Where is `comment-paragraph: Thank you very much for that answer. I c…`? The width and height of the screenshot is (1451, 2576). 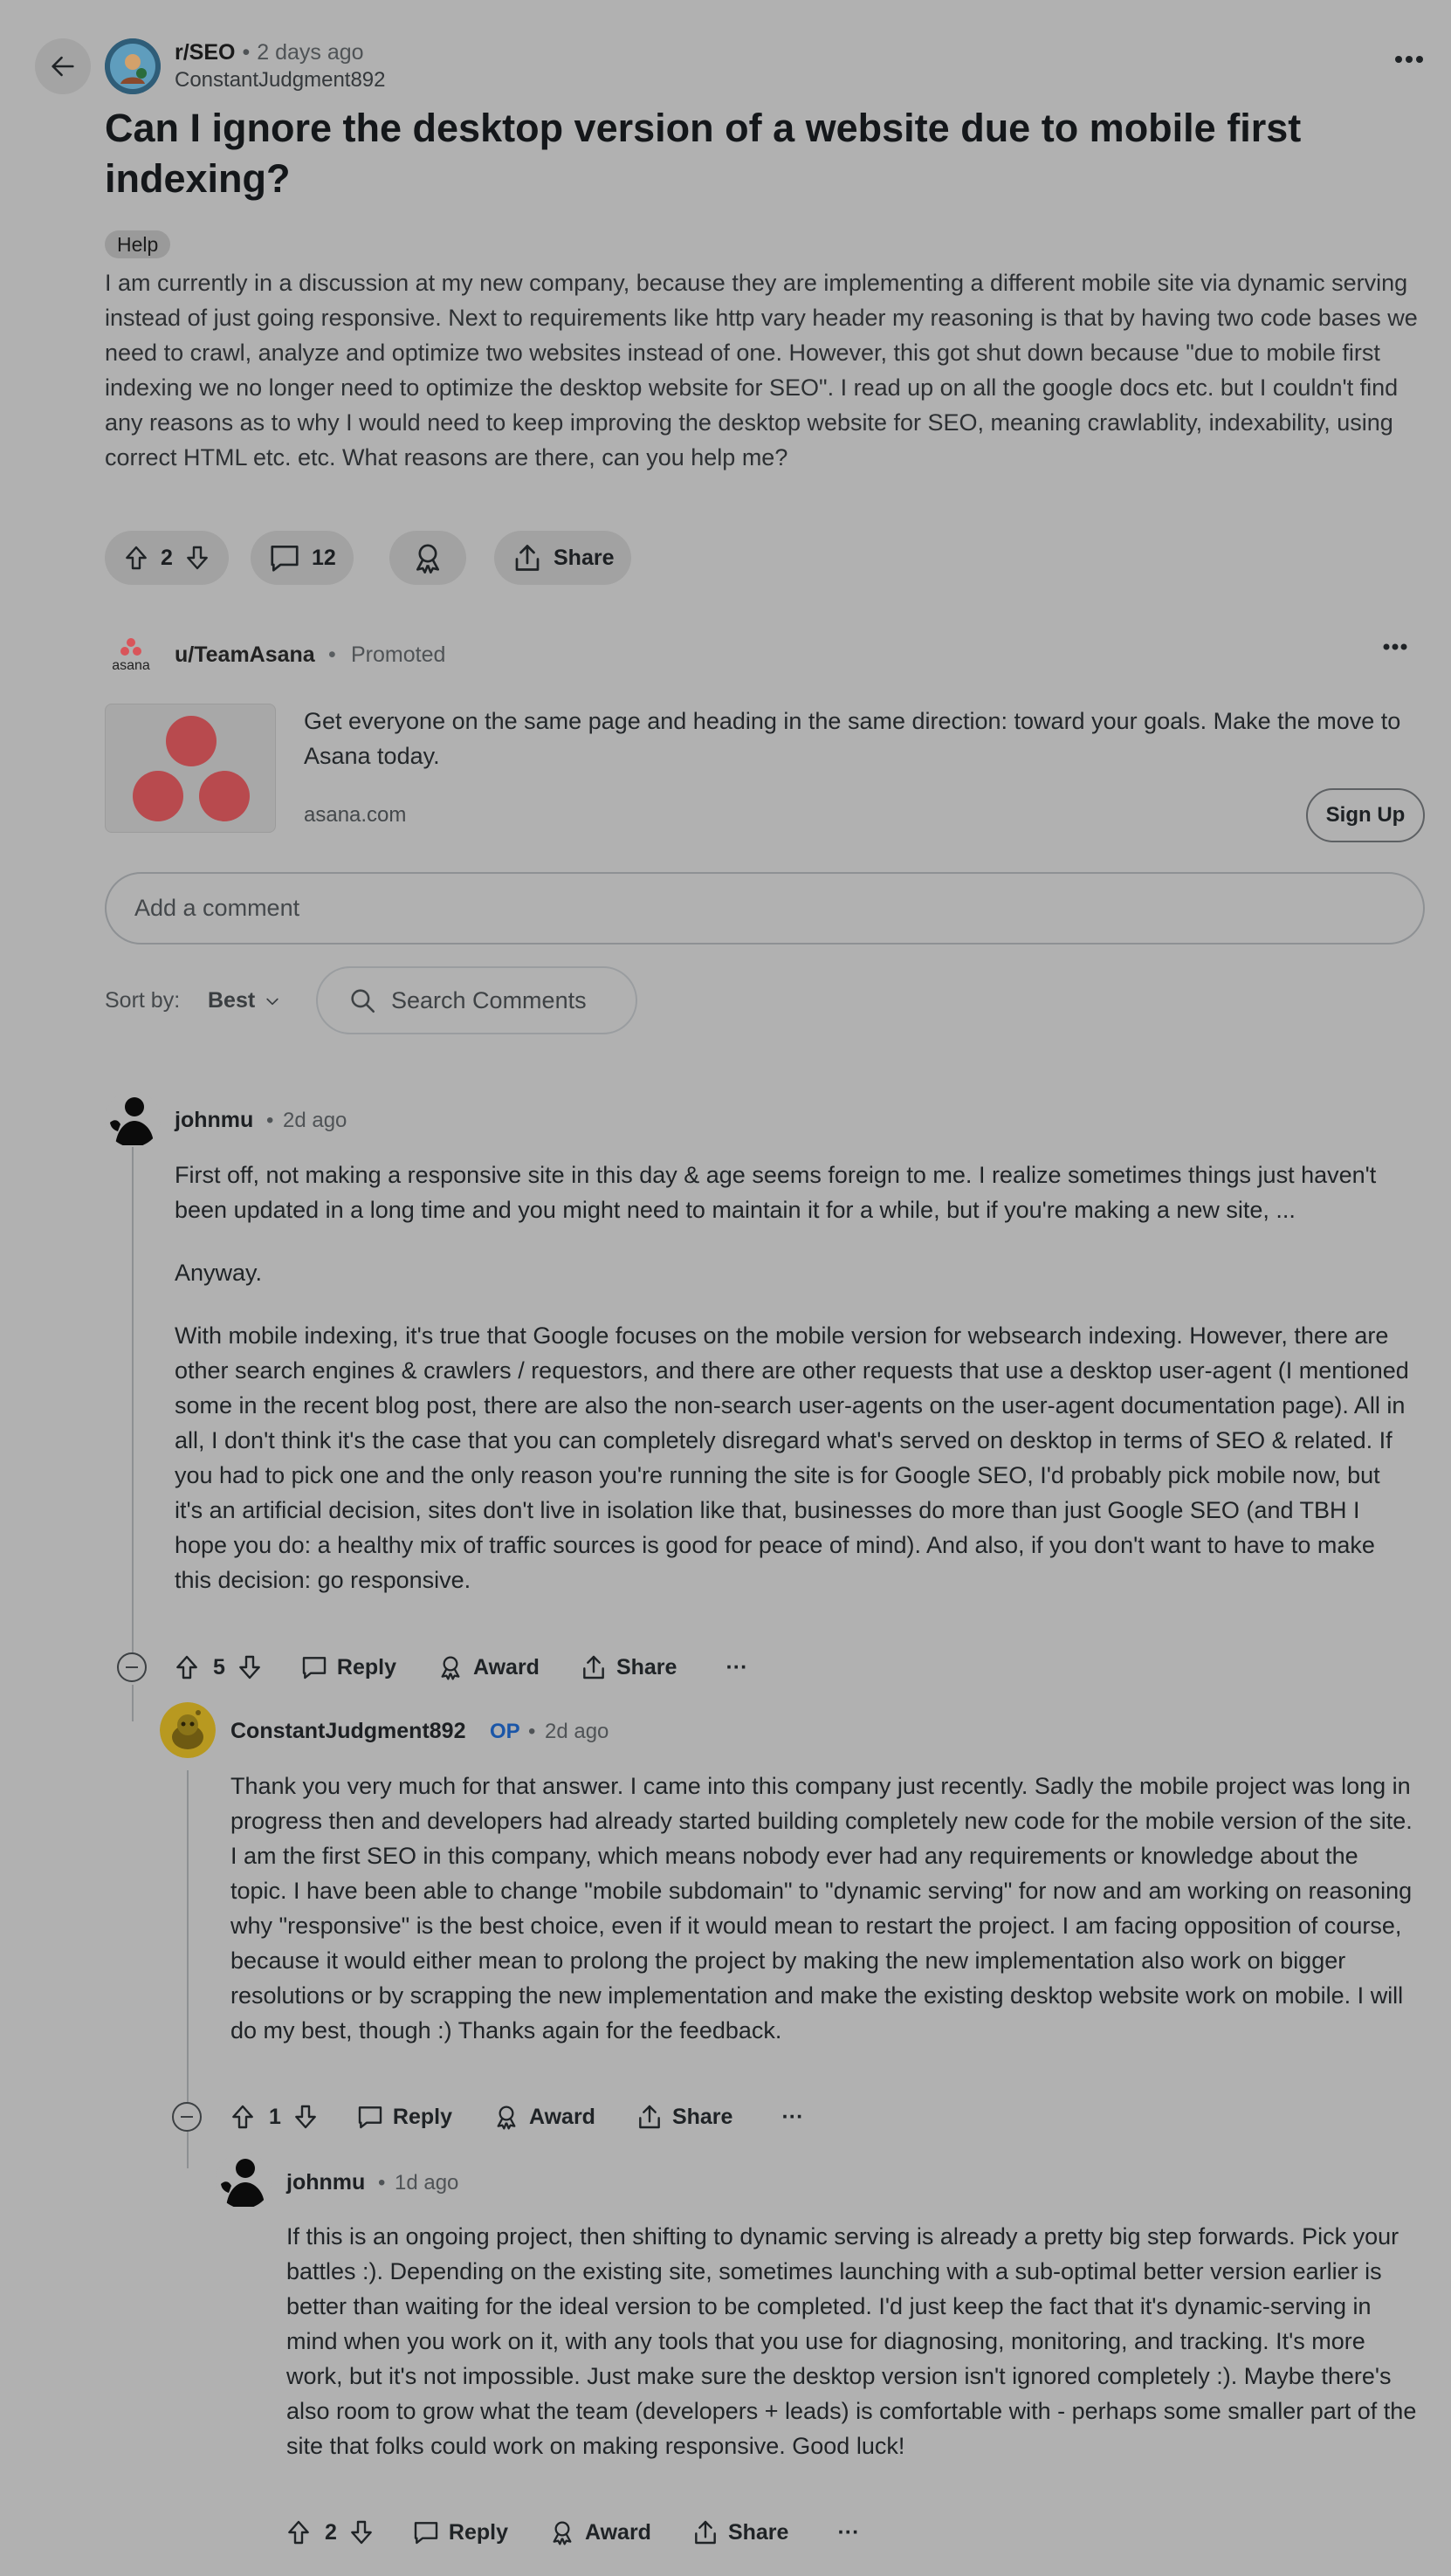 comment-paragraph: Thank you very much for that answer. I c… is located at coordinates (822, 1908).